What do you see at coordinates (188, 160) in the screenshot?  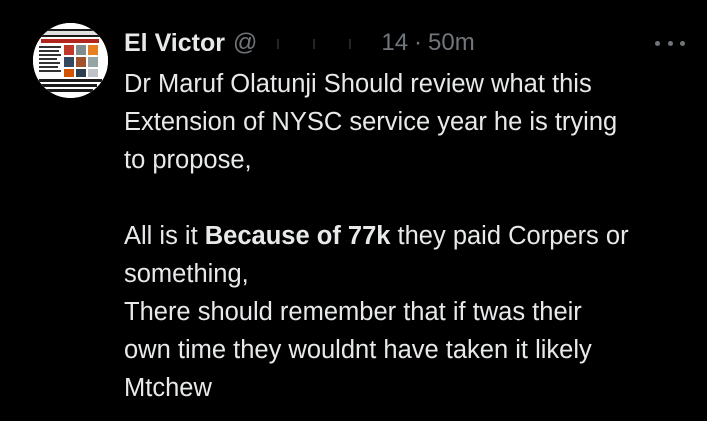 I see `tweet-text-line: to propose,` at bounding box center [188, 160].